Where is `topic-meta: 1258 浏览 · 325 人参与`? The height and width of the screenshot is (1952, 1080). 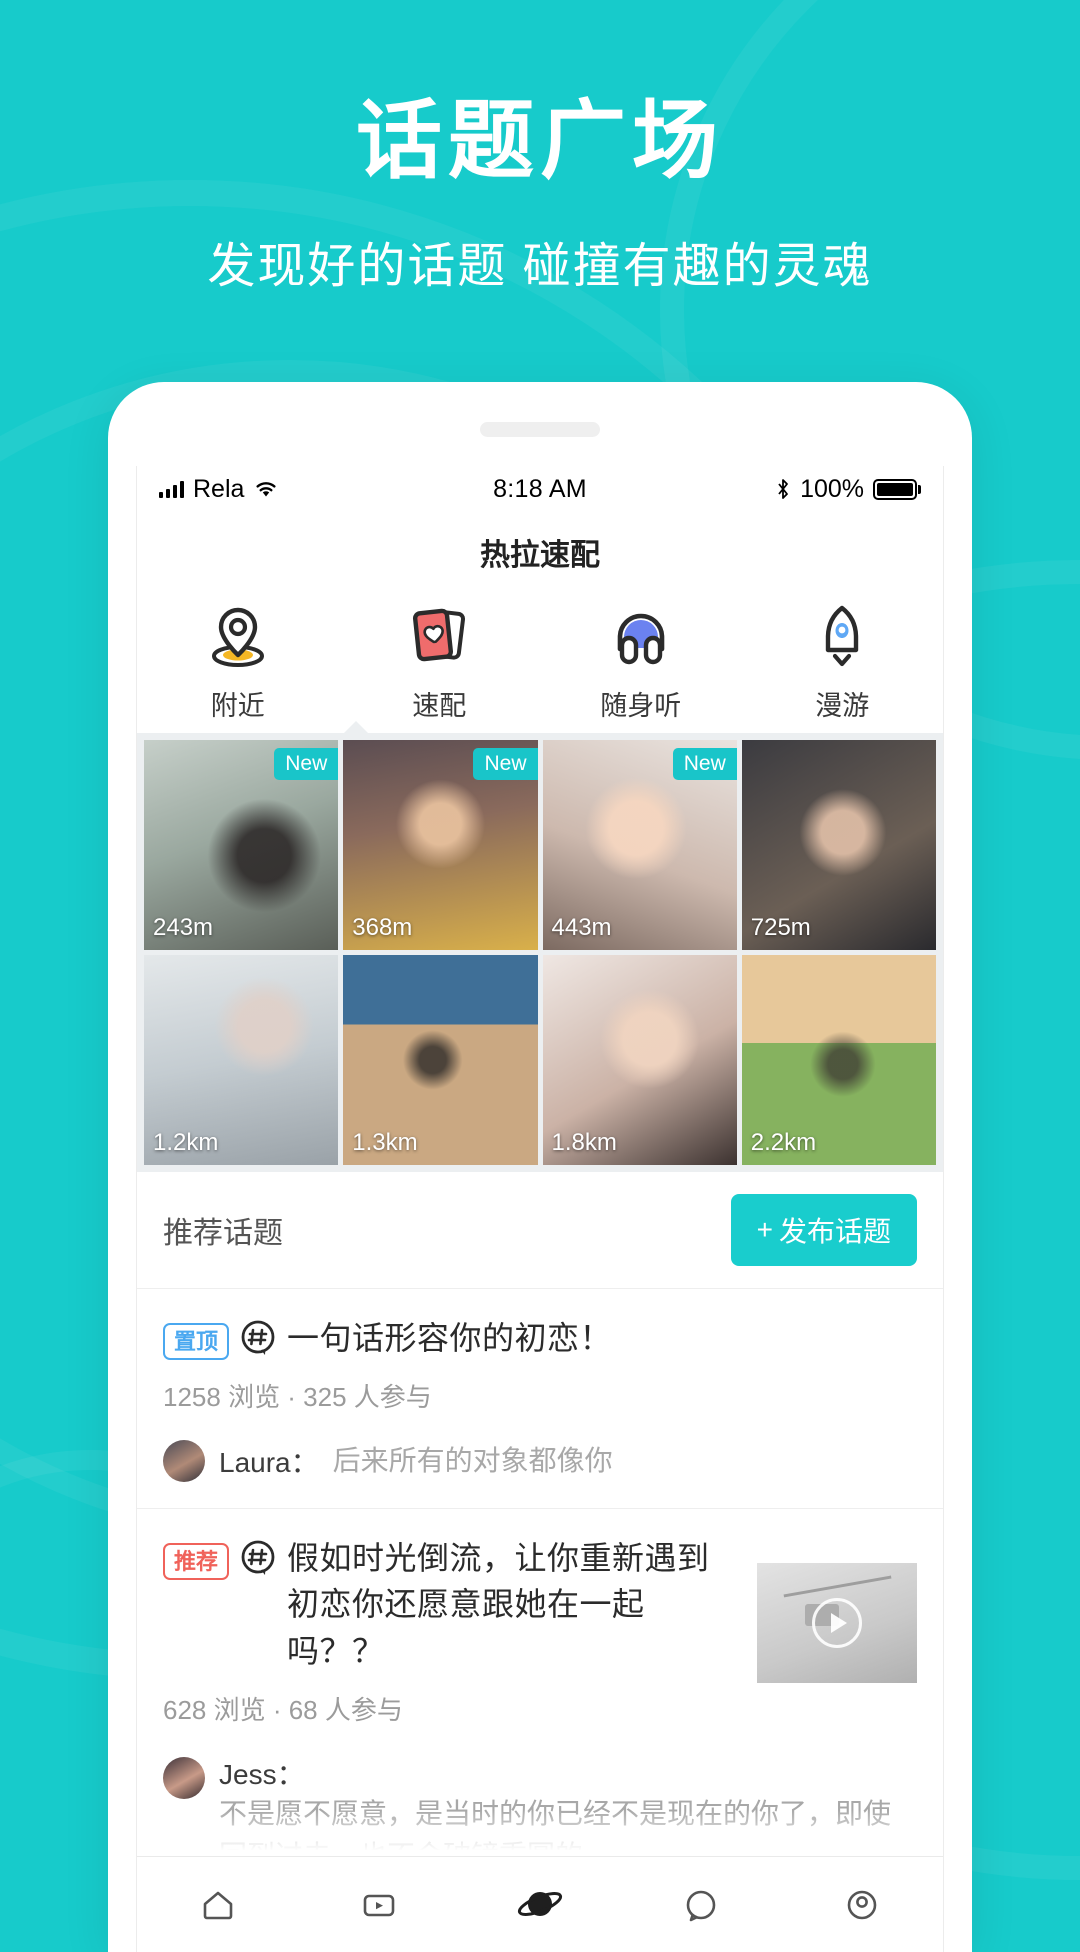 topic-meta: 1258 浏览 · 325 人参与 is located at coordinates (297, 1396).